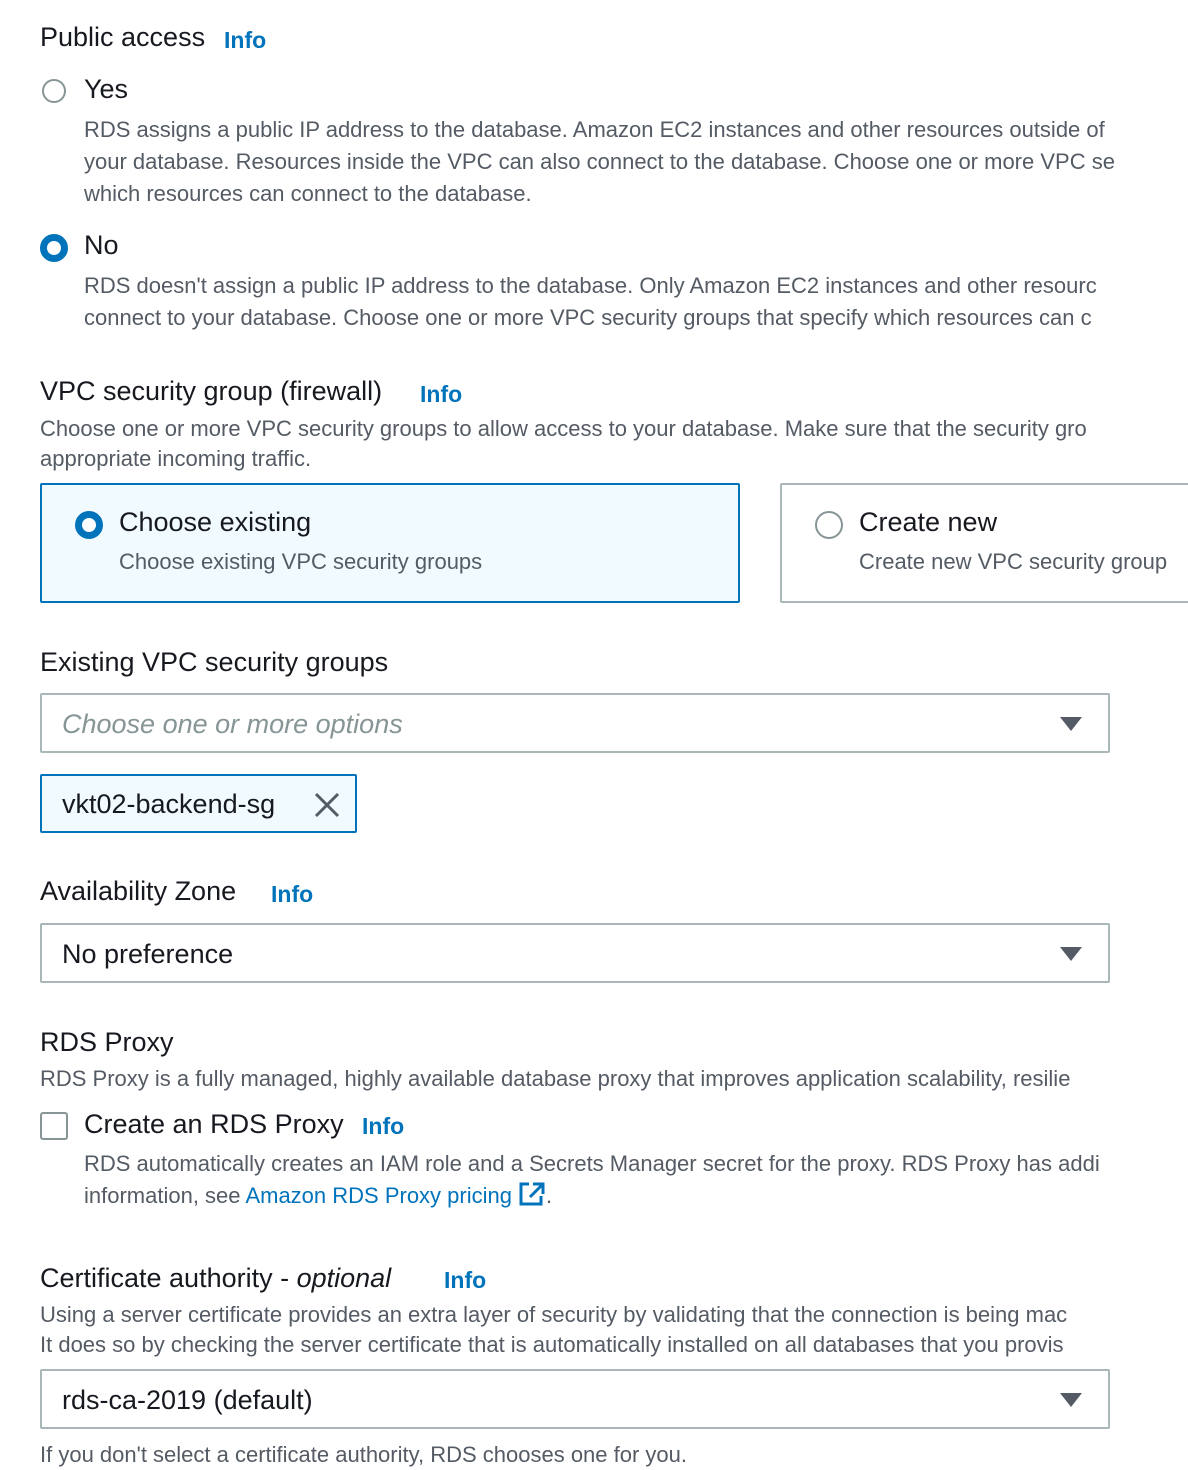 This screenshot has width=1188, height=1470. I want to click on existing-groups-placeholder: Choose one or more options, so click(232, 724).